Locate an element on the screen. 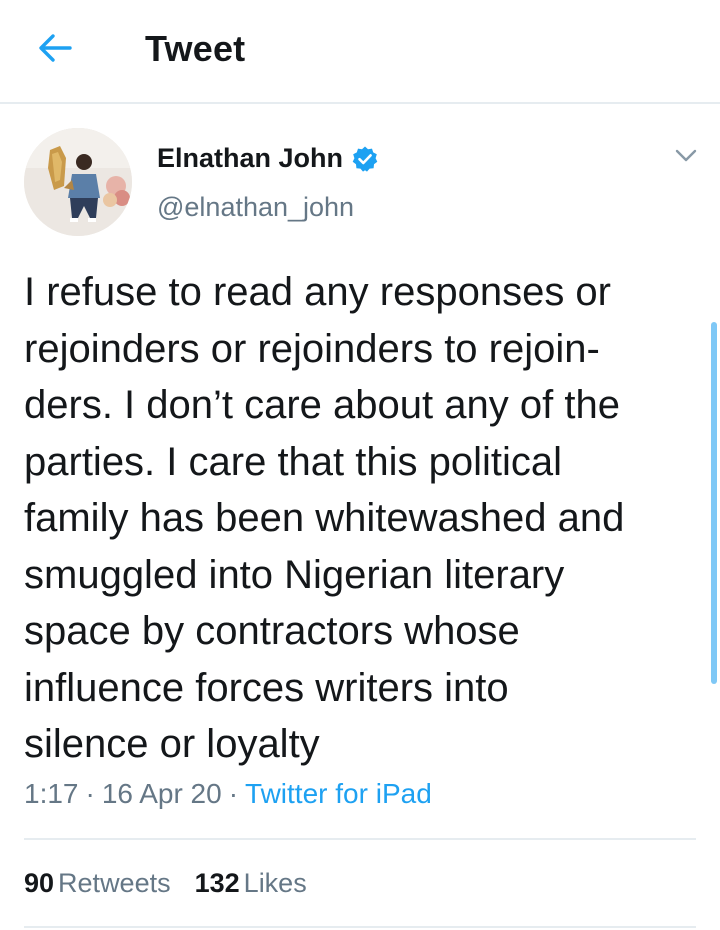  tweet-metadata: 1:17 · 16 Apr 20 · Twitter for iPad is located at coordinates (228, 794).